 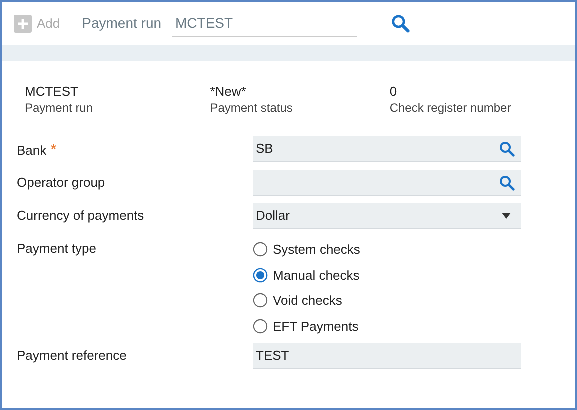 I want to click on plus-icon, so click(x=23, y=23).